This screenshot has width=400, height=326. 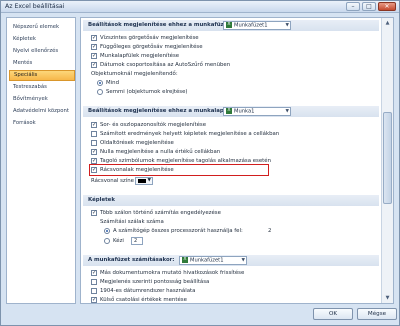 I want to click on sidebar-item-addins: Bővítmények, so click(x=42, y=99).